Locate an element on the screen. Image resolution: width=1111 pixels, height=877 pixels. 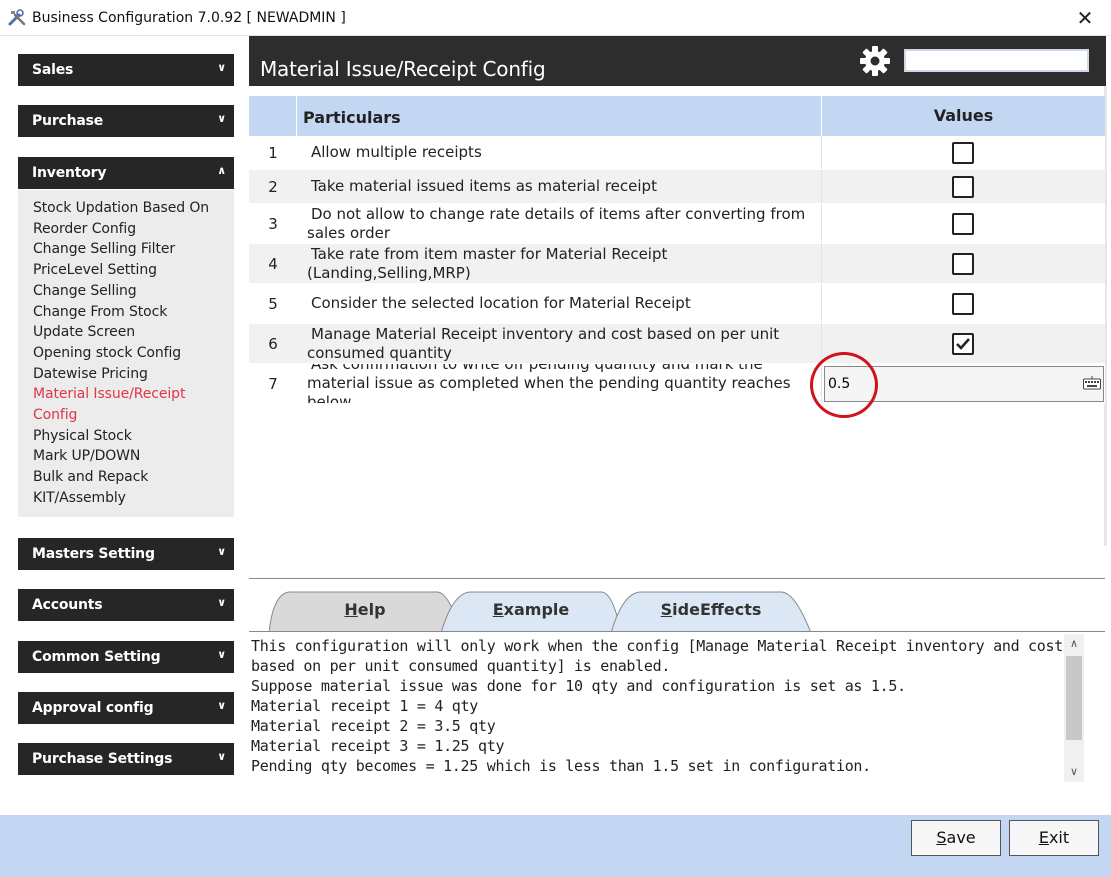
row-number: 3 is located at coordinates (273, 223).